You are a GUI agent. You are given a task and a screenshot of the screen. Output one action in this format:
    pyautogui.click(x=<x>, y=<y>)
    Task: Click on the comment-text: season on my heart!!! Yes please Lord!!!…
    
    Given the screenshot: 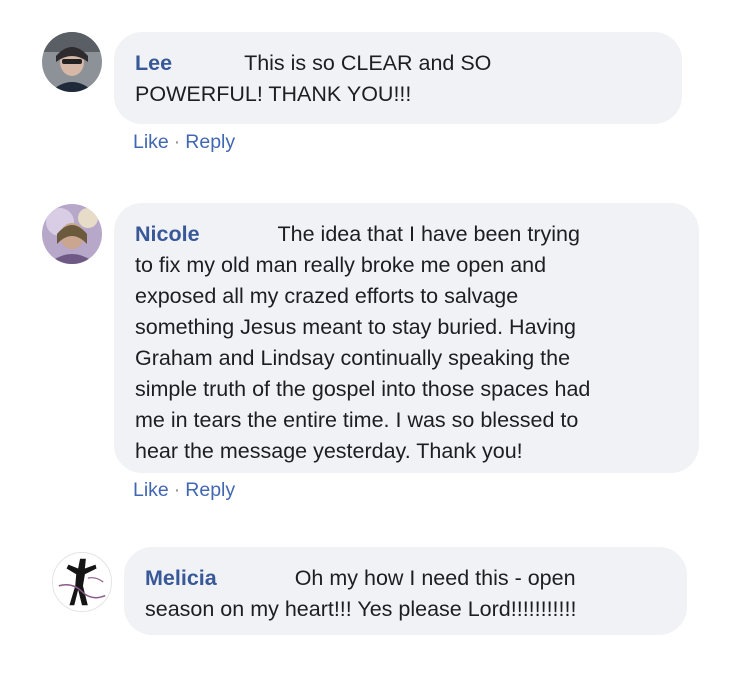 What is the action you would take?
    pyautogui.click(x=361, y=609)
    